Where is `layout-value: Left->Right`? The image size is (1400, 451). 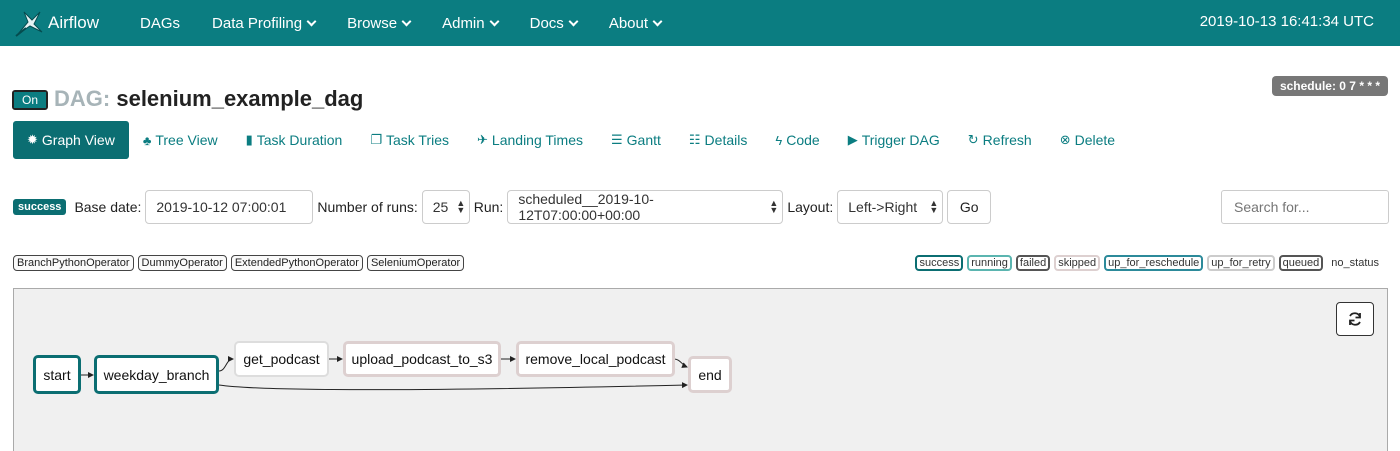
layout-value: Left->Right is located at coordinates (883, 207).